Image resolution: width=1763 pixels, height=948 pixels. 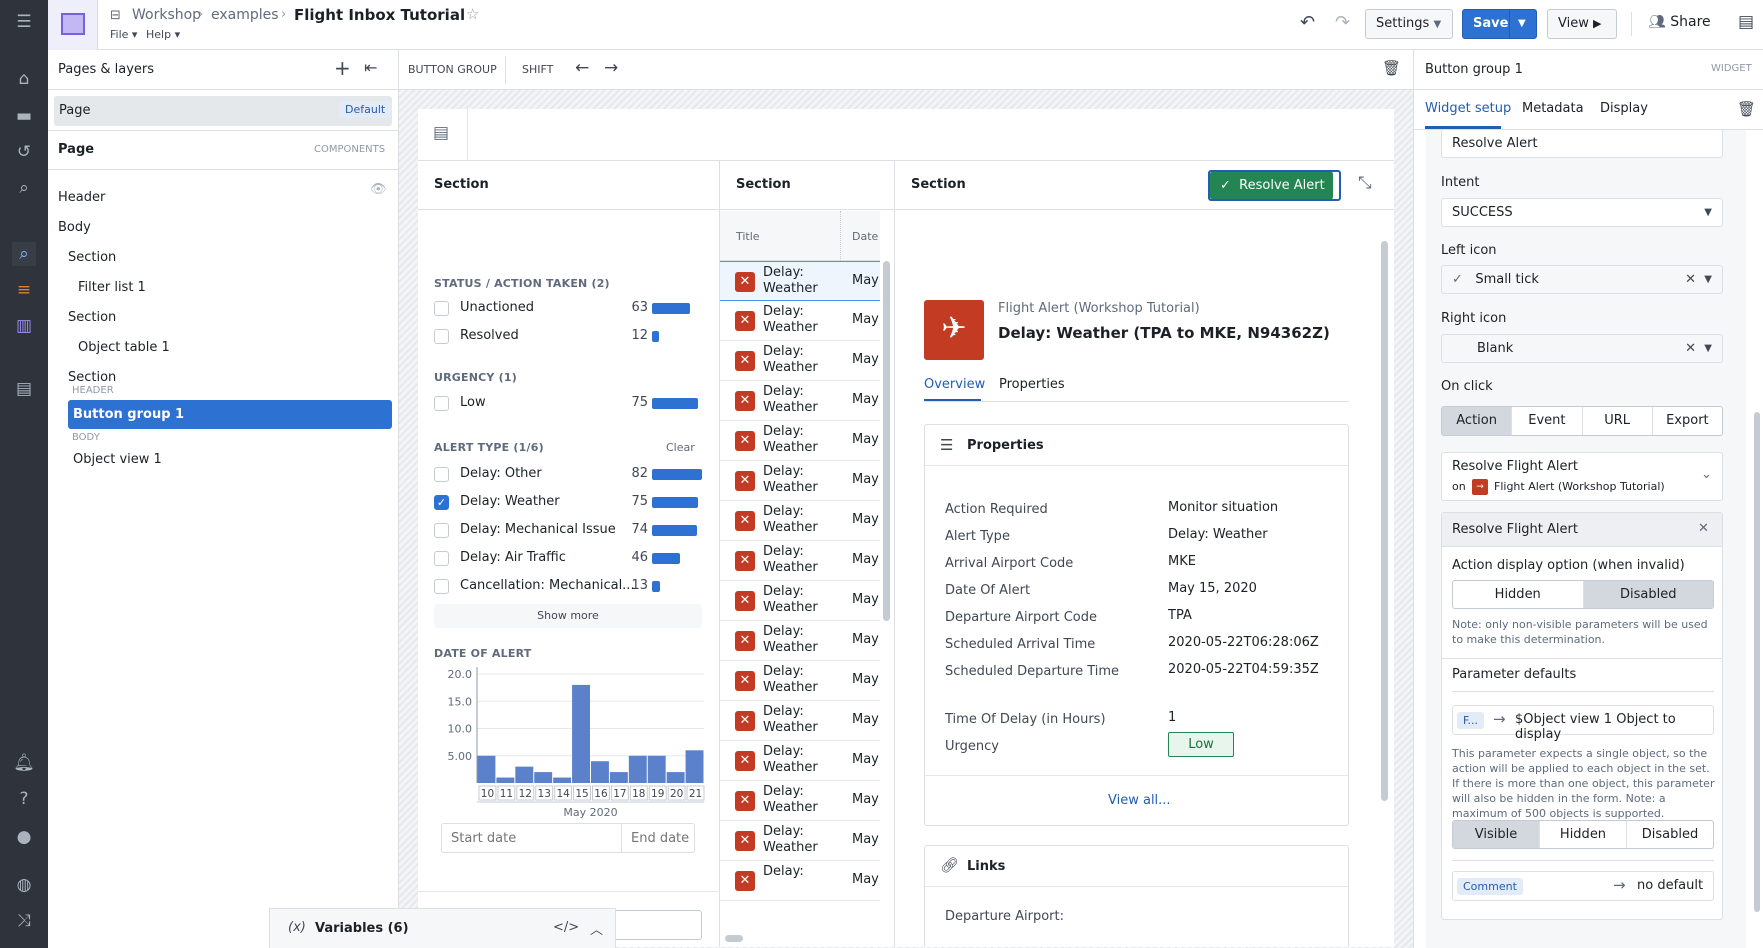 I want to click on folder-icon: ▬, so click(x=24, y=116).